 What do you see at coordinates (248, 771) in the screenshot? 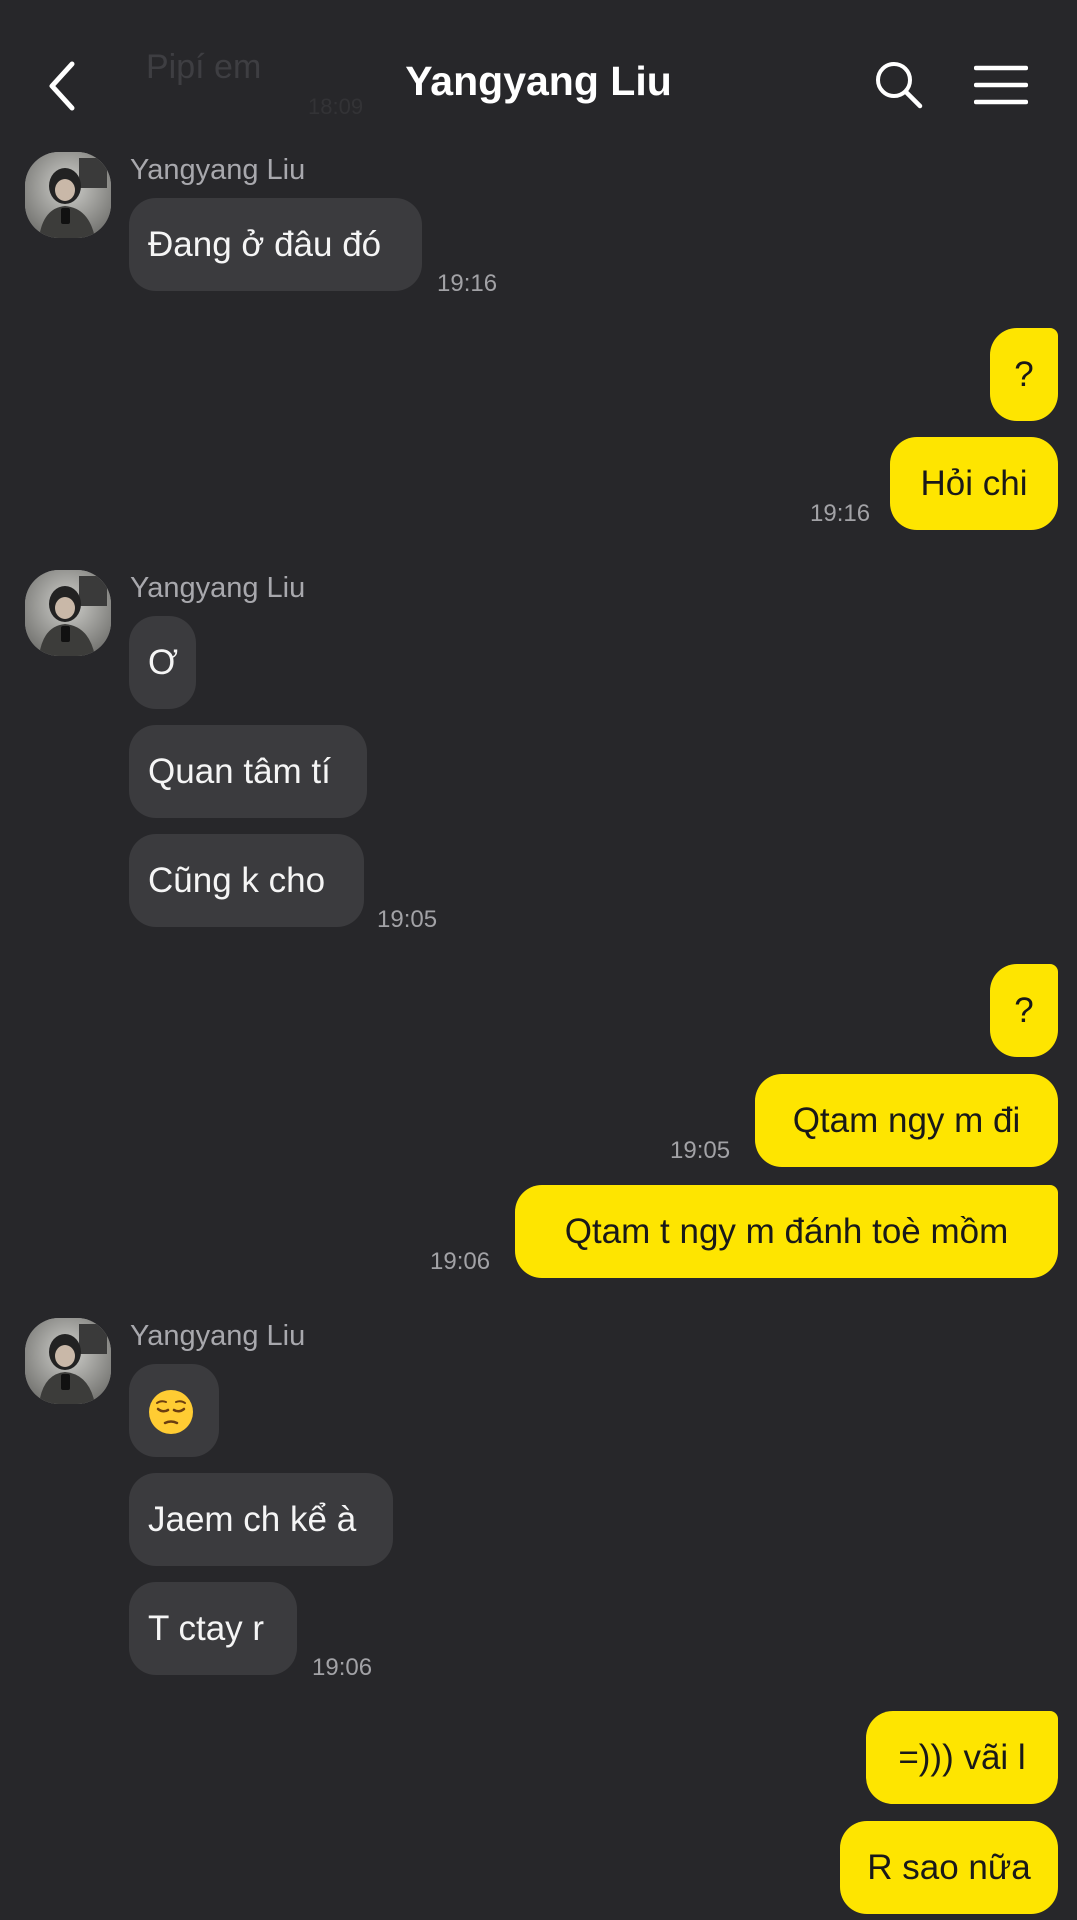
I see `message-bubble-incoming: Quan tâm tí` at bounding box center [248, 771].